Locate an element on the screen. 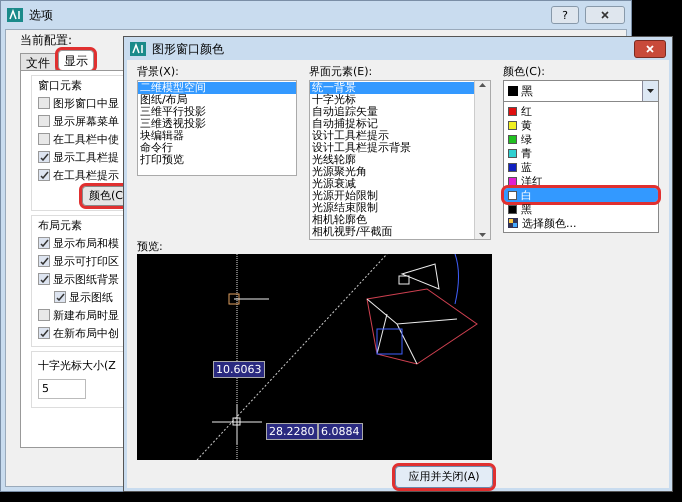 This screenshot has height=502, width=682. preview-label: 预览: is located at coordinates (150, 247).